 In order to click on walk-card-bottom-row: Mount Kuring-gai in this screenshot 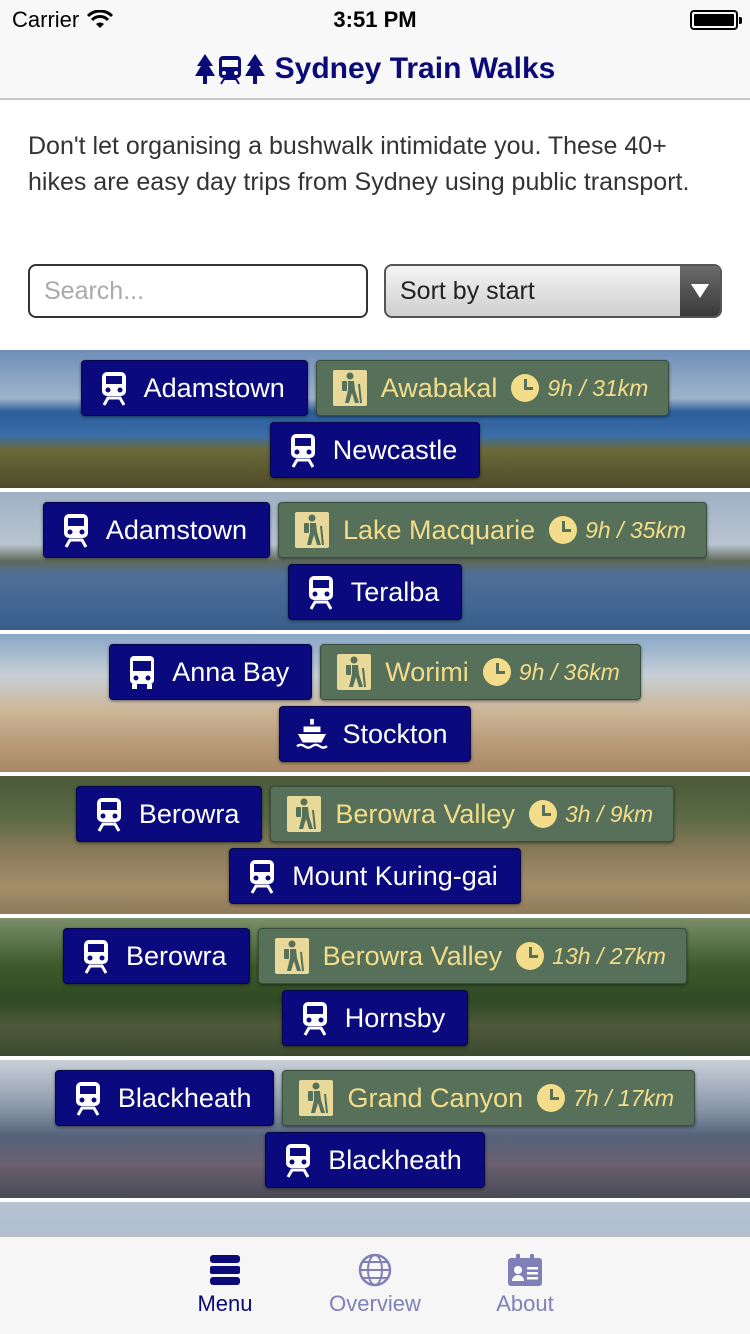, I will do `click(375, 876)`.